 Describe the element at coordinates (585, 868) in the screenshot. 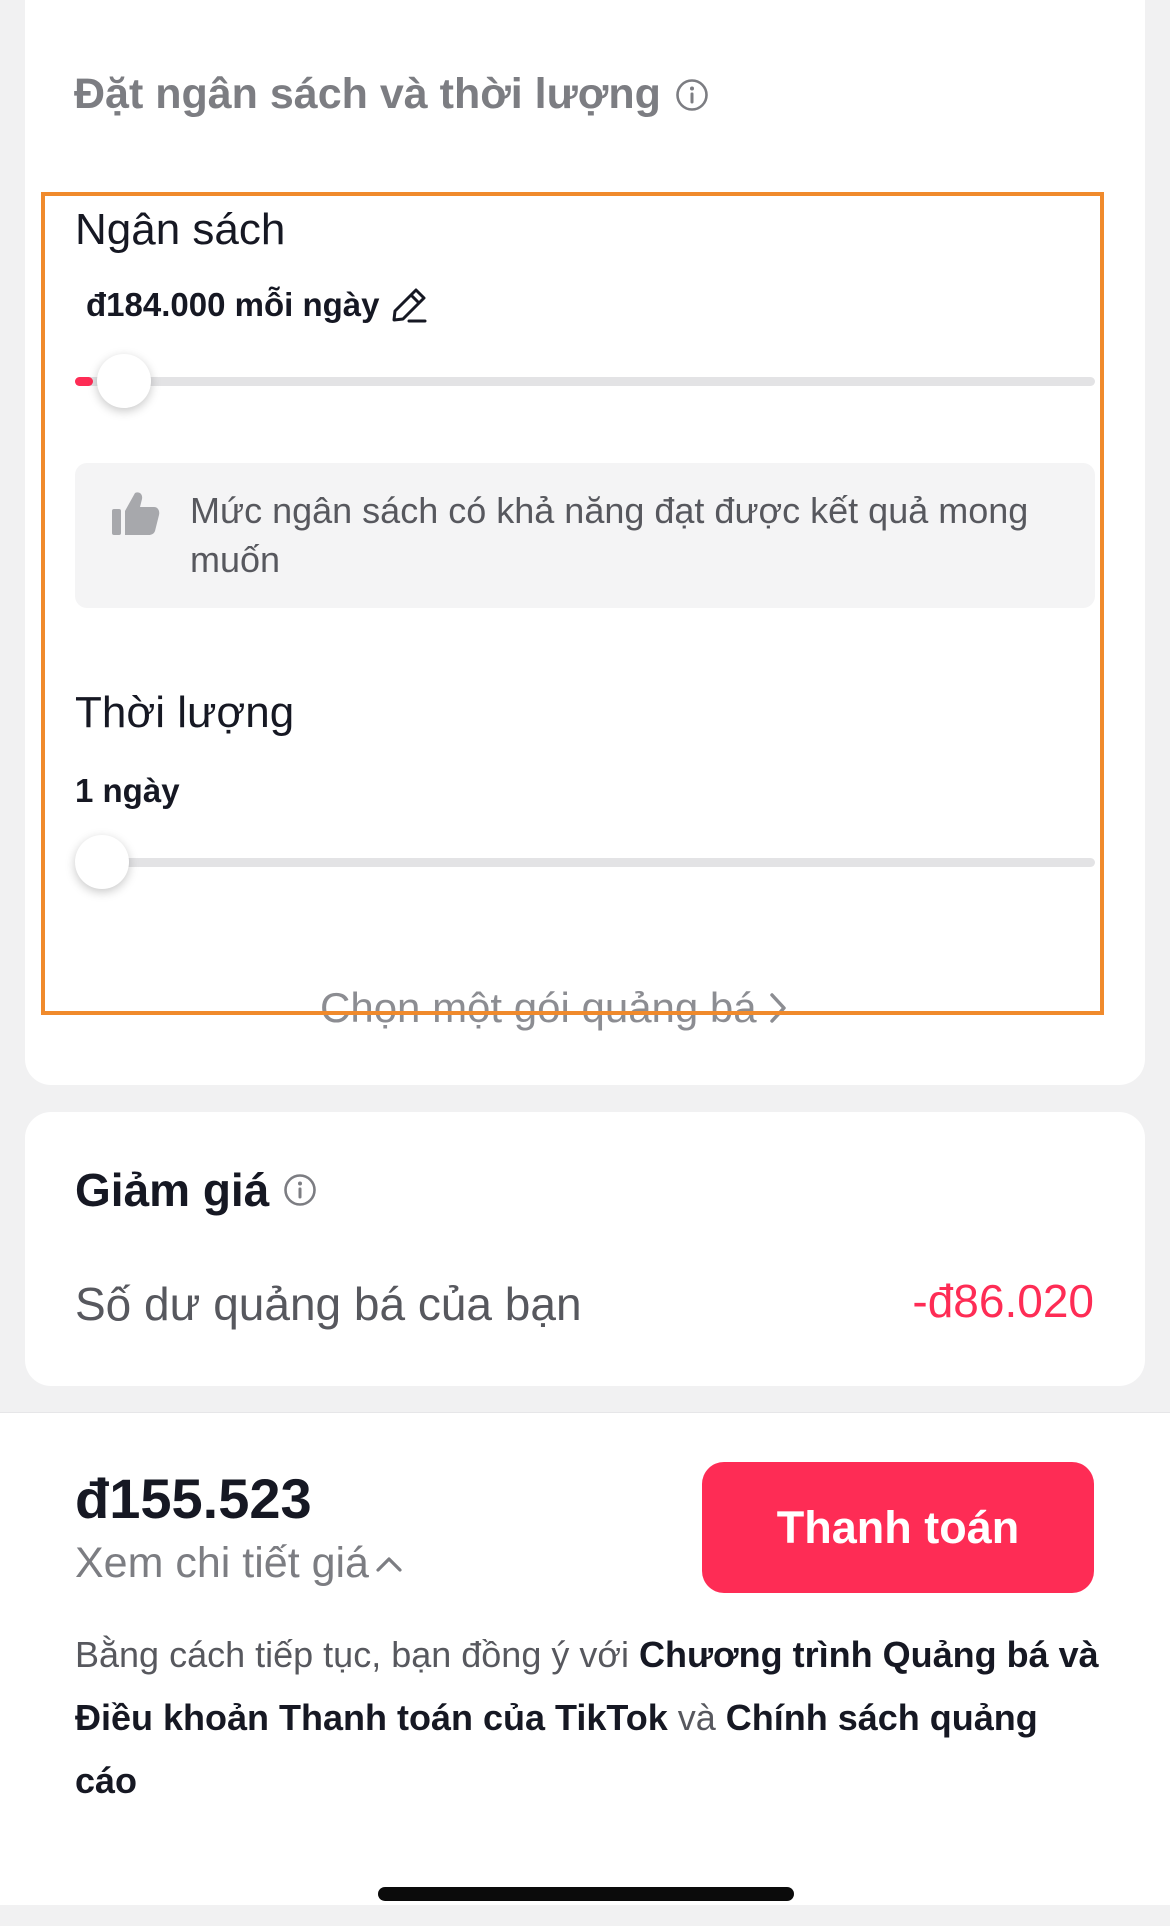

I see `duration-slider` at that location.